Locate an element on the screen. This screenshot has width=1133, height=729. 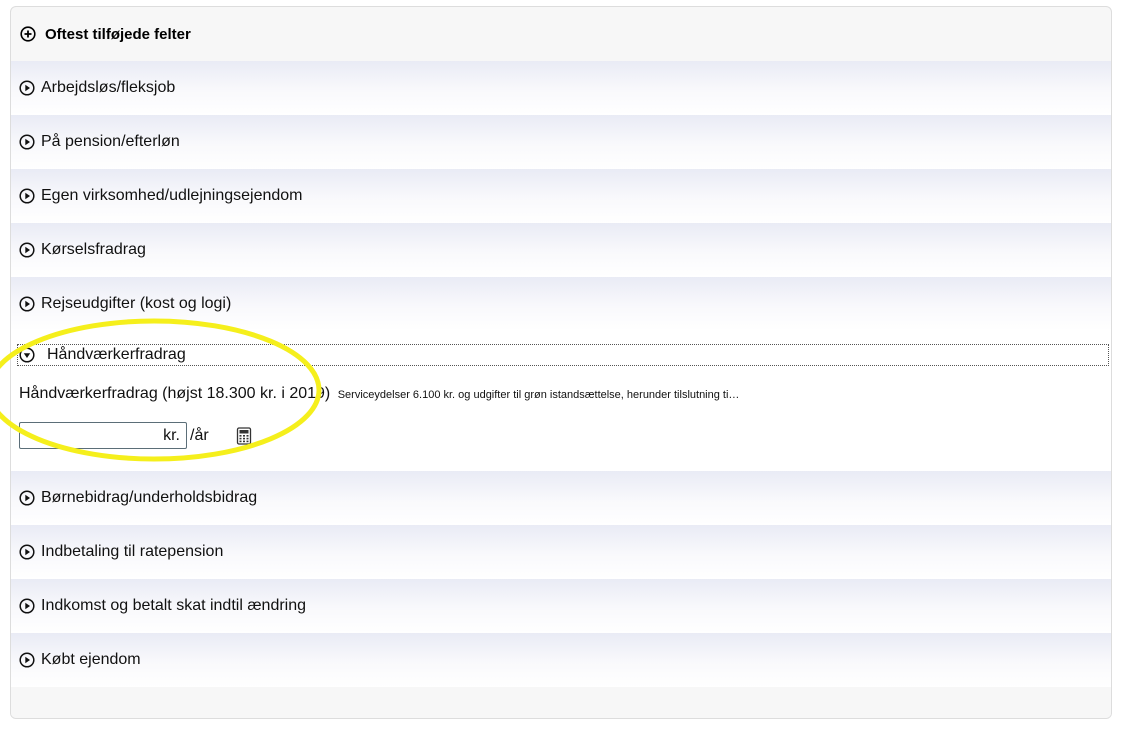
section-arbejdslos: Arbejdsløs/fleksjob is located at coordinates (561, 88).